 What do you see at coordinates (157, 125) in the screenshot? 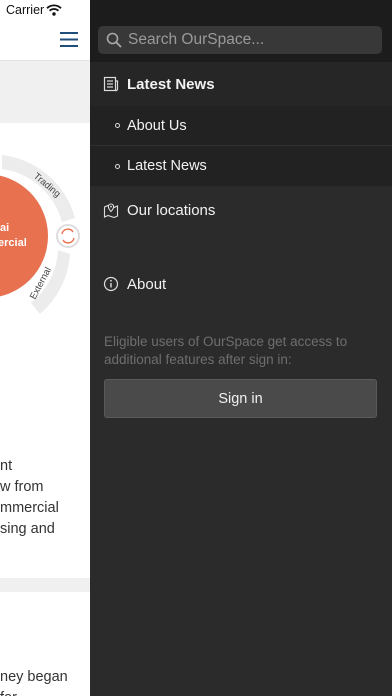
I see `menu-subitem-label: About Us` at bounding box center [157, 125].